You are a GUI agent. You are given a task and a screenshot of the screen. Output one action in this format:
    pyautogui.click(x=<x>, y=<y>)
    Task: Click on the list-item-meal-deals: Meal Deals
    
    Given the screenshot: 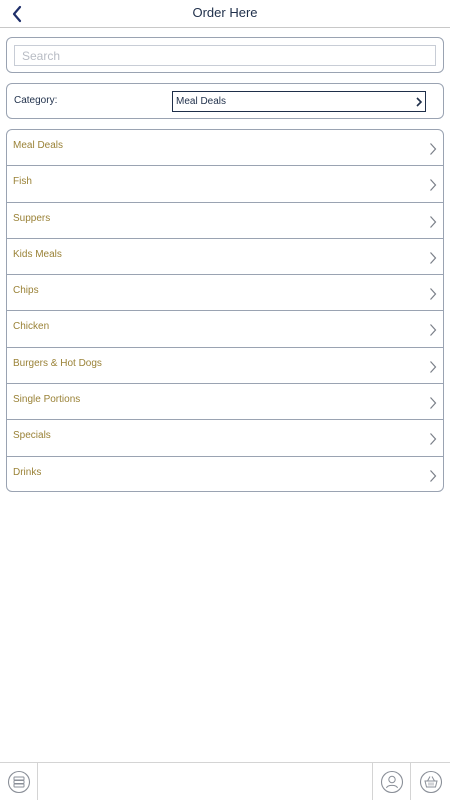 What is the action you would take?
    pyautogui.click(x=225, y=148)
    